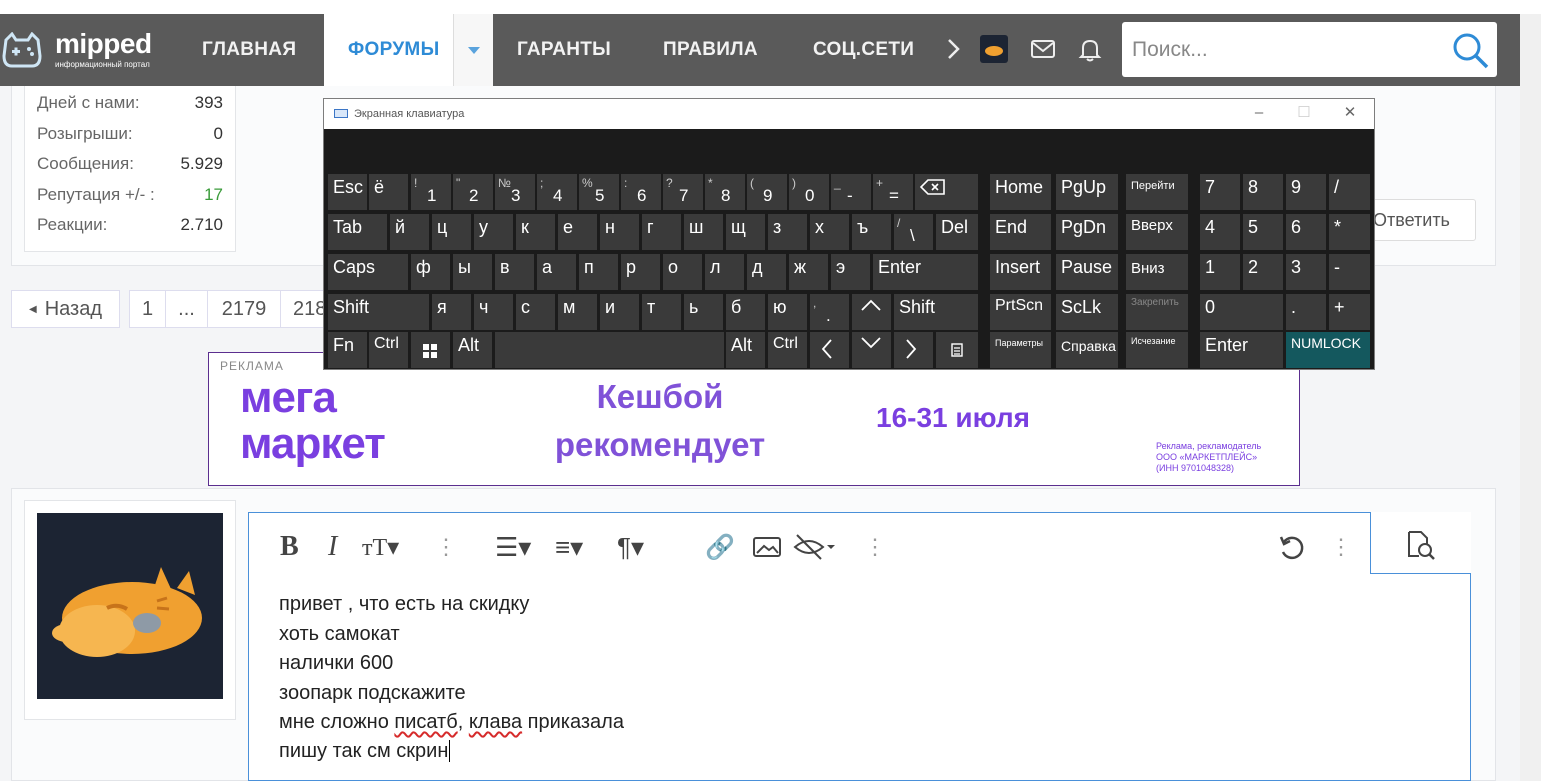  What do you see at coordinates (1020, 192) in the screenshot?
I see `key-home: Home` at bounding box center [1020, 192].